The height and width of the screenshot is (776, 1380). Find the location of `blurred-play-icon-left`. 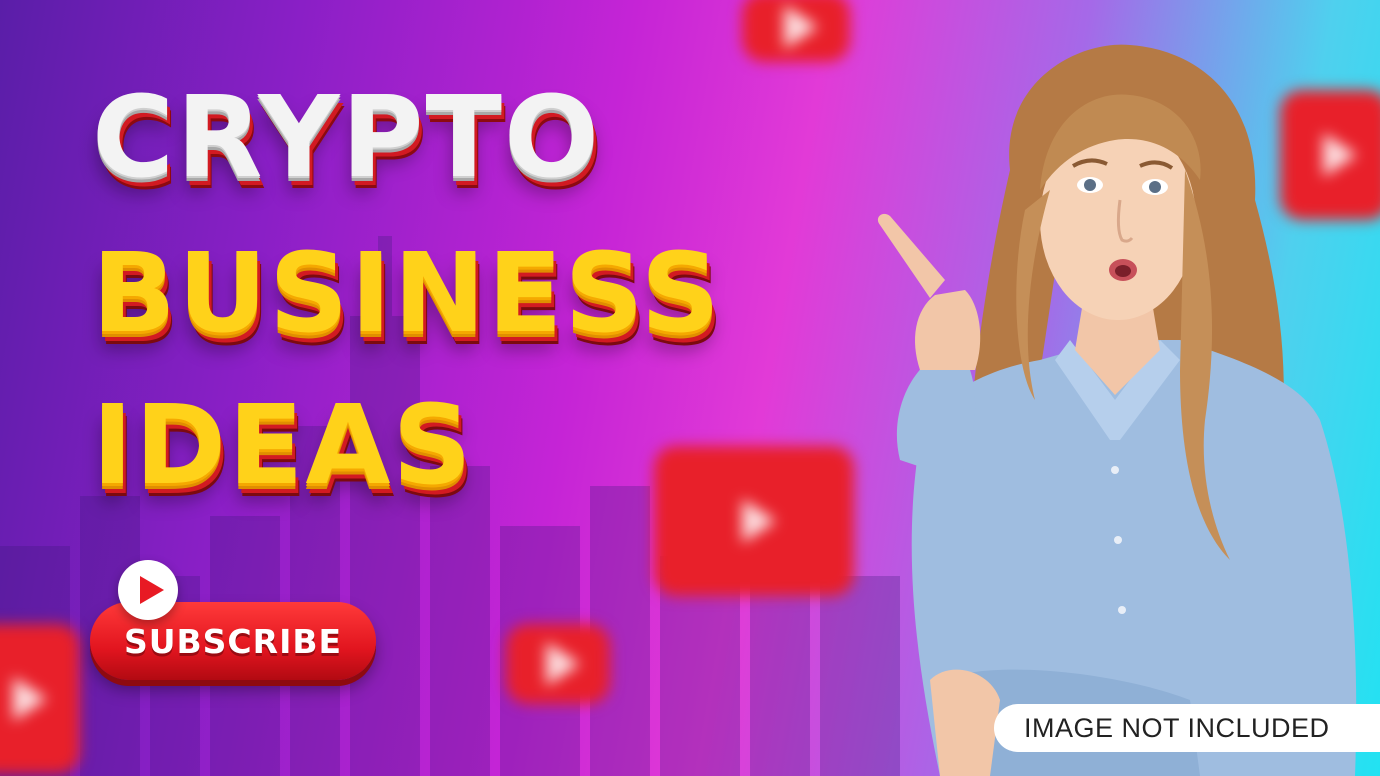

blurred-play-icon-left is located at coordinates (40, 699).